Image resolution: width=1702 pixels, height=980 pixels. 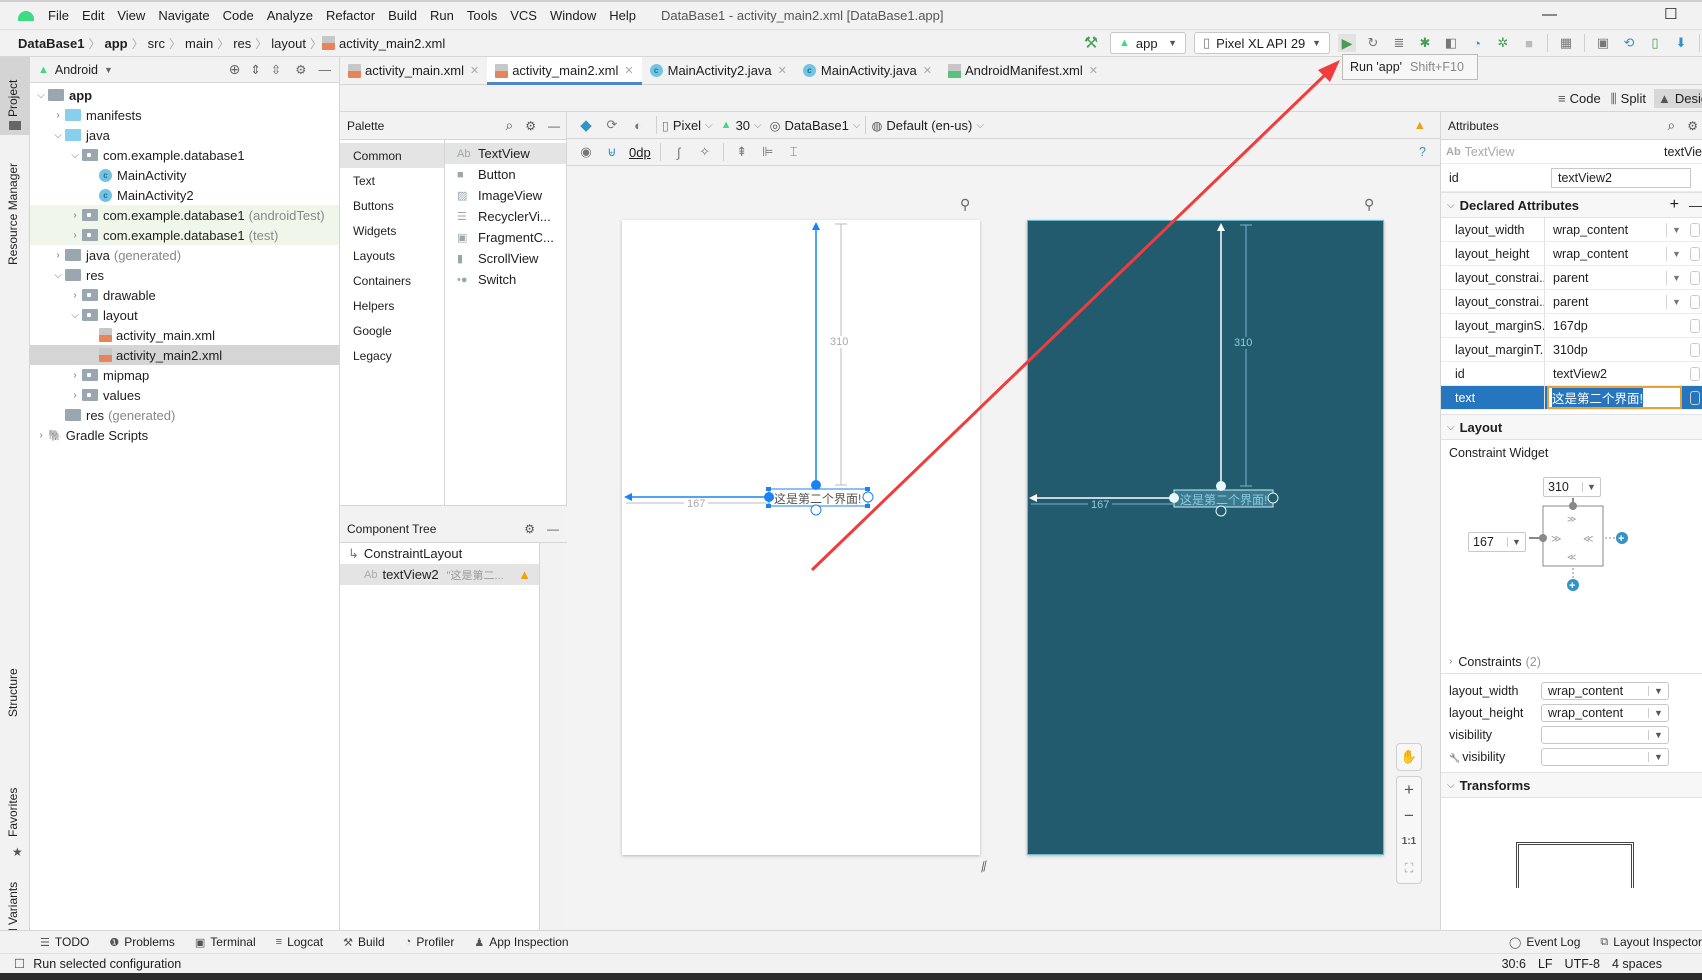 I want to click on profile-icon: ◔, so click(x=1477, y=43).